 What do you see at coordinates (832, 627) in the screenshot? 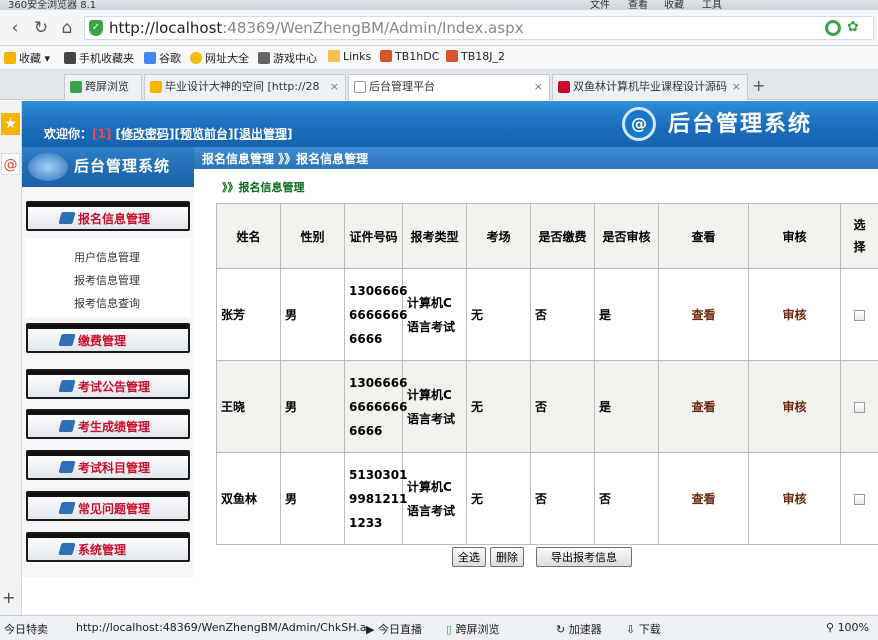
I see `zoom-icon: ⚲` at bounding box center [832, 627].